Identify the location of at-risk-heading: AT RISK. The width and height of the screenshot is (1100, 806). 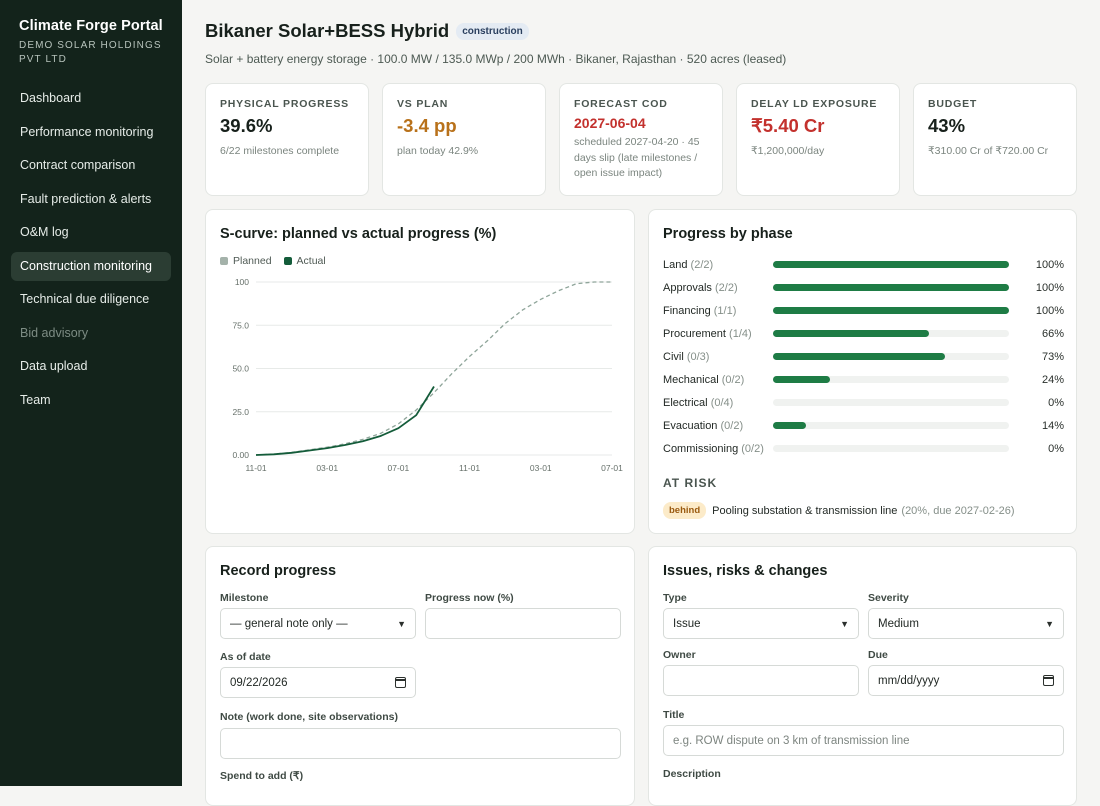
(690, 483).